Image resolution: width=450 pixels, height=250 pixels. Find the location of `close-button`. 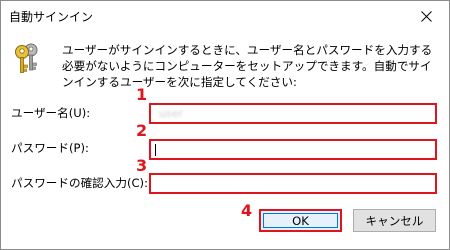

close-button is located at coordinates (426, 16).